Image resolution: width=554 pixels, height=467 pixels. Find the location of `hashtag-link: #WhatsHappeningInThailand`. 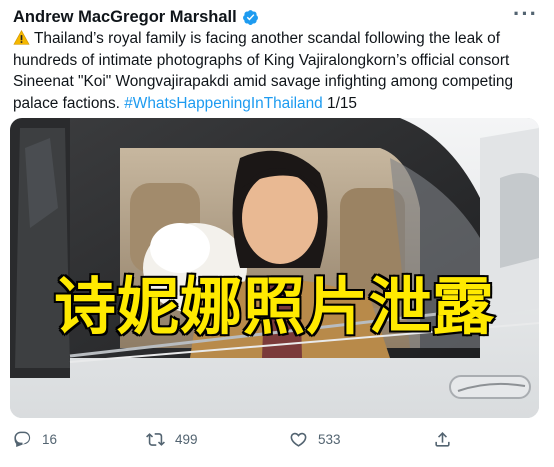

hashtag-link: #WhatsHappeningInThailand is located at coordinates (223, 103).